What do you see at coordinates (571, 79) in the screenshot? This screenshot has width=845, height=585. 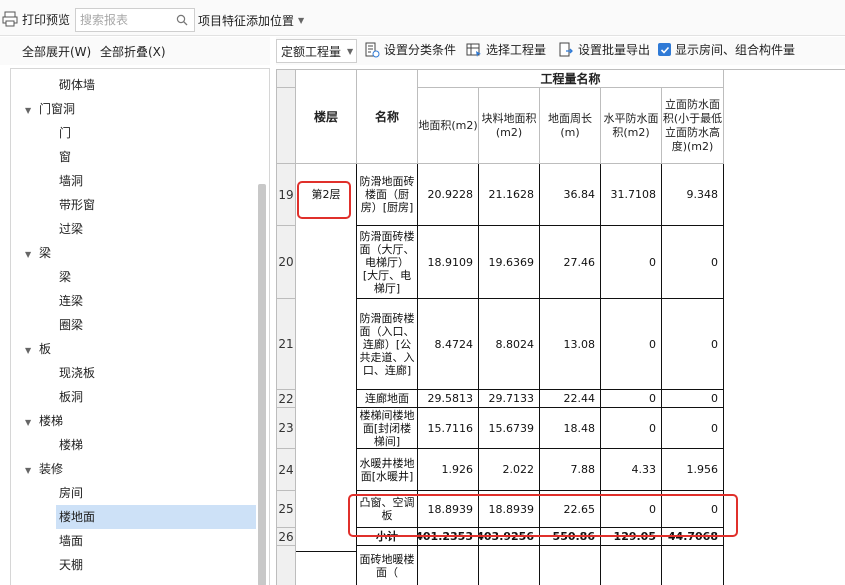 I see `quantity-group-header: 工程量名称` at bounding box center [571, 79].